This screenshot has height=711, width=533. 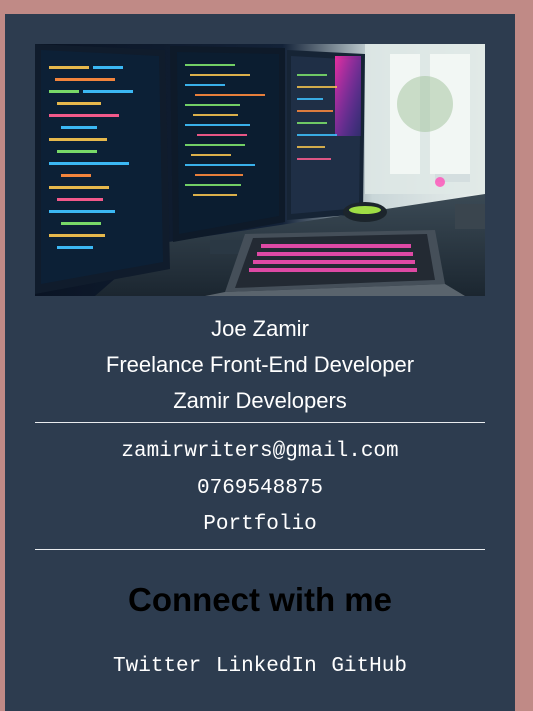 I want to click on phone-link: 0769548875, so click(x=260, y=489).